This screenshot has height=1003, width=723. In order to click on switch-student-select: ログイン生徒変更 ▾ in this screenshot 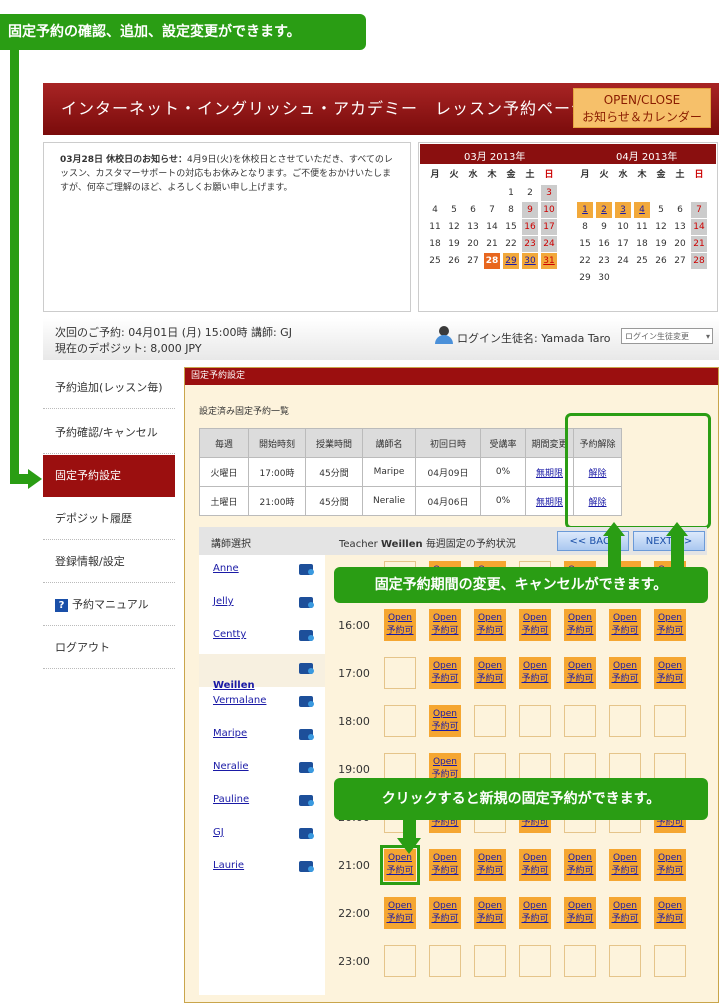, I will do `click(667, 336)`.